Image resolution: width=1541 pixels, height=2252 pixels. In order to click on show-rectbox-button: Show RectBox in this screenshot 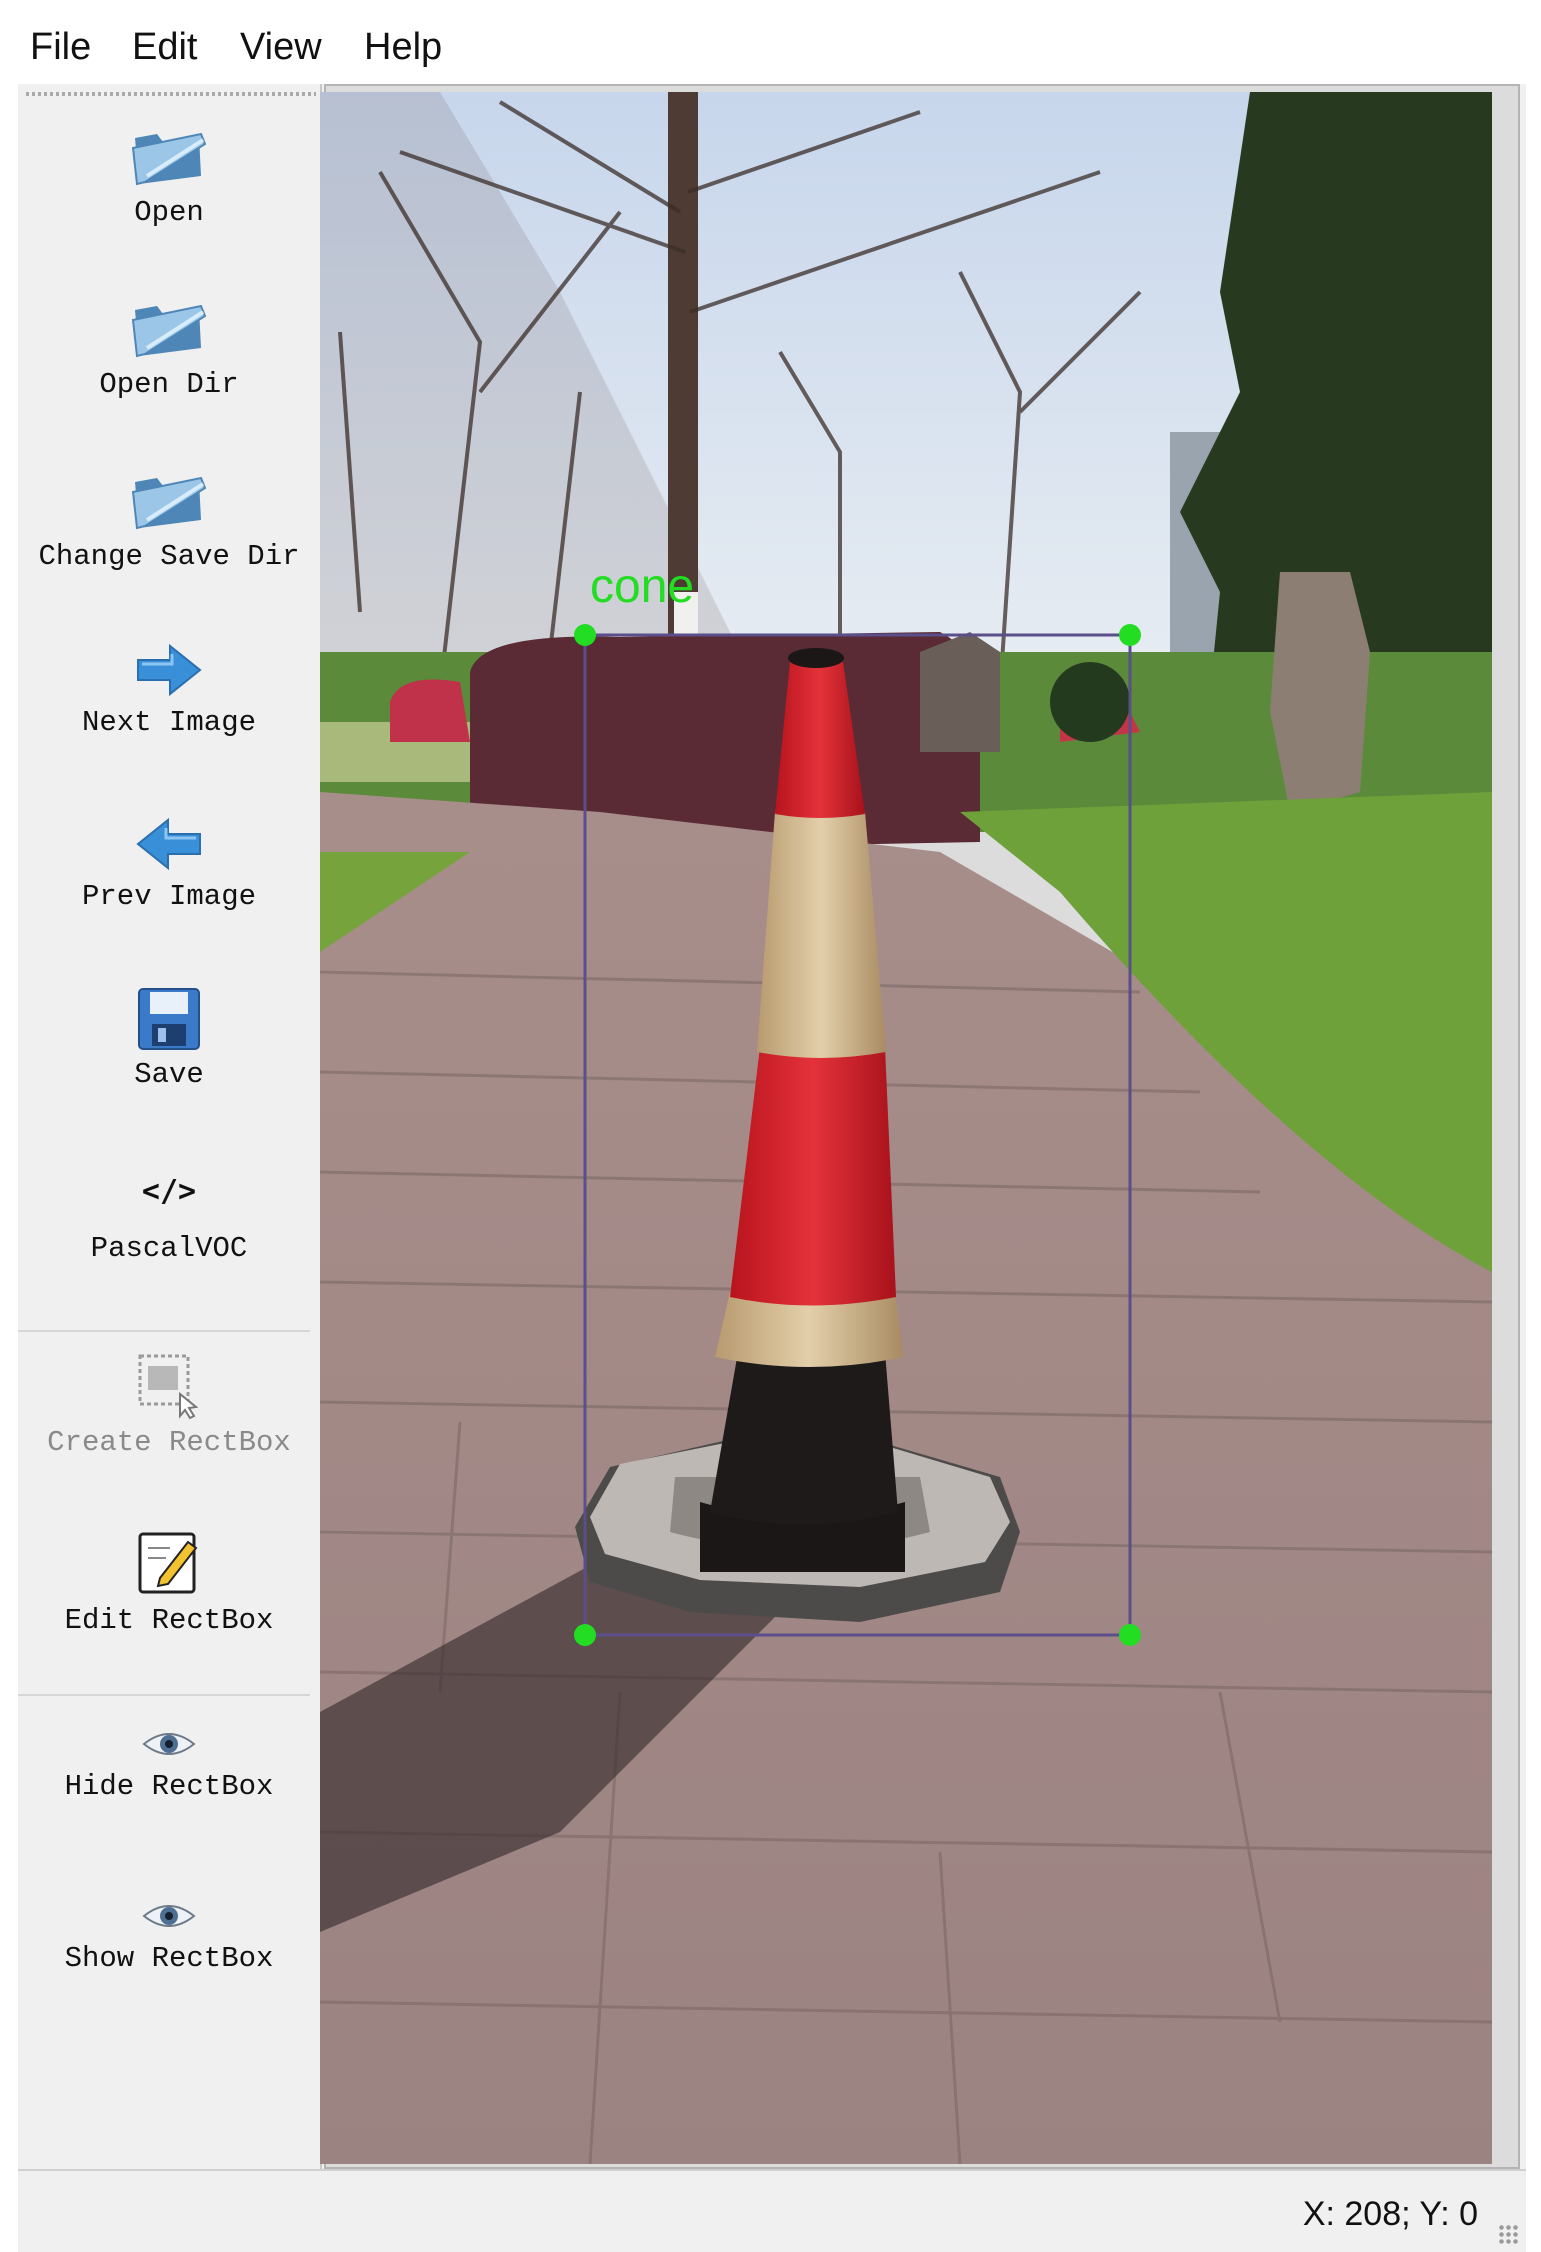, I will do `click(169, 1935)`.